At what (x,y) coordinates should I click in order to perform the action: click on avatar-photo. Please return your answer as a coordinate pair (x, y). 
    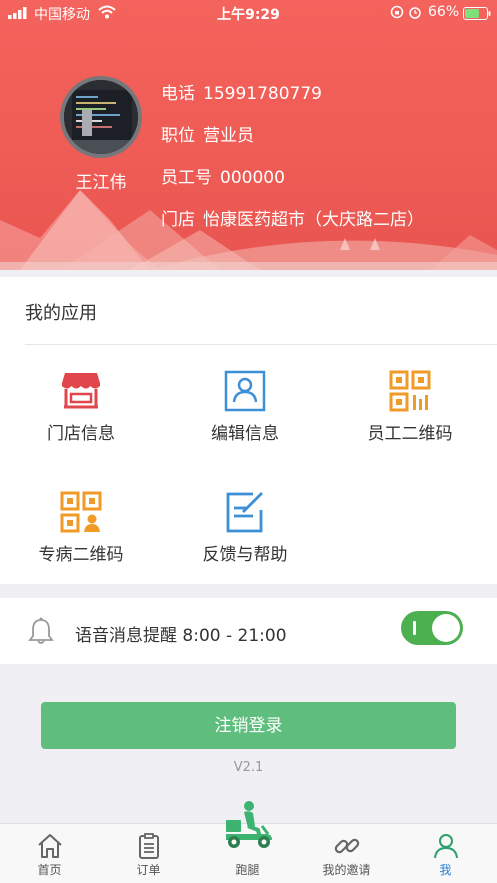
    Looking at the image, I should click on (101, 117).